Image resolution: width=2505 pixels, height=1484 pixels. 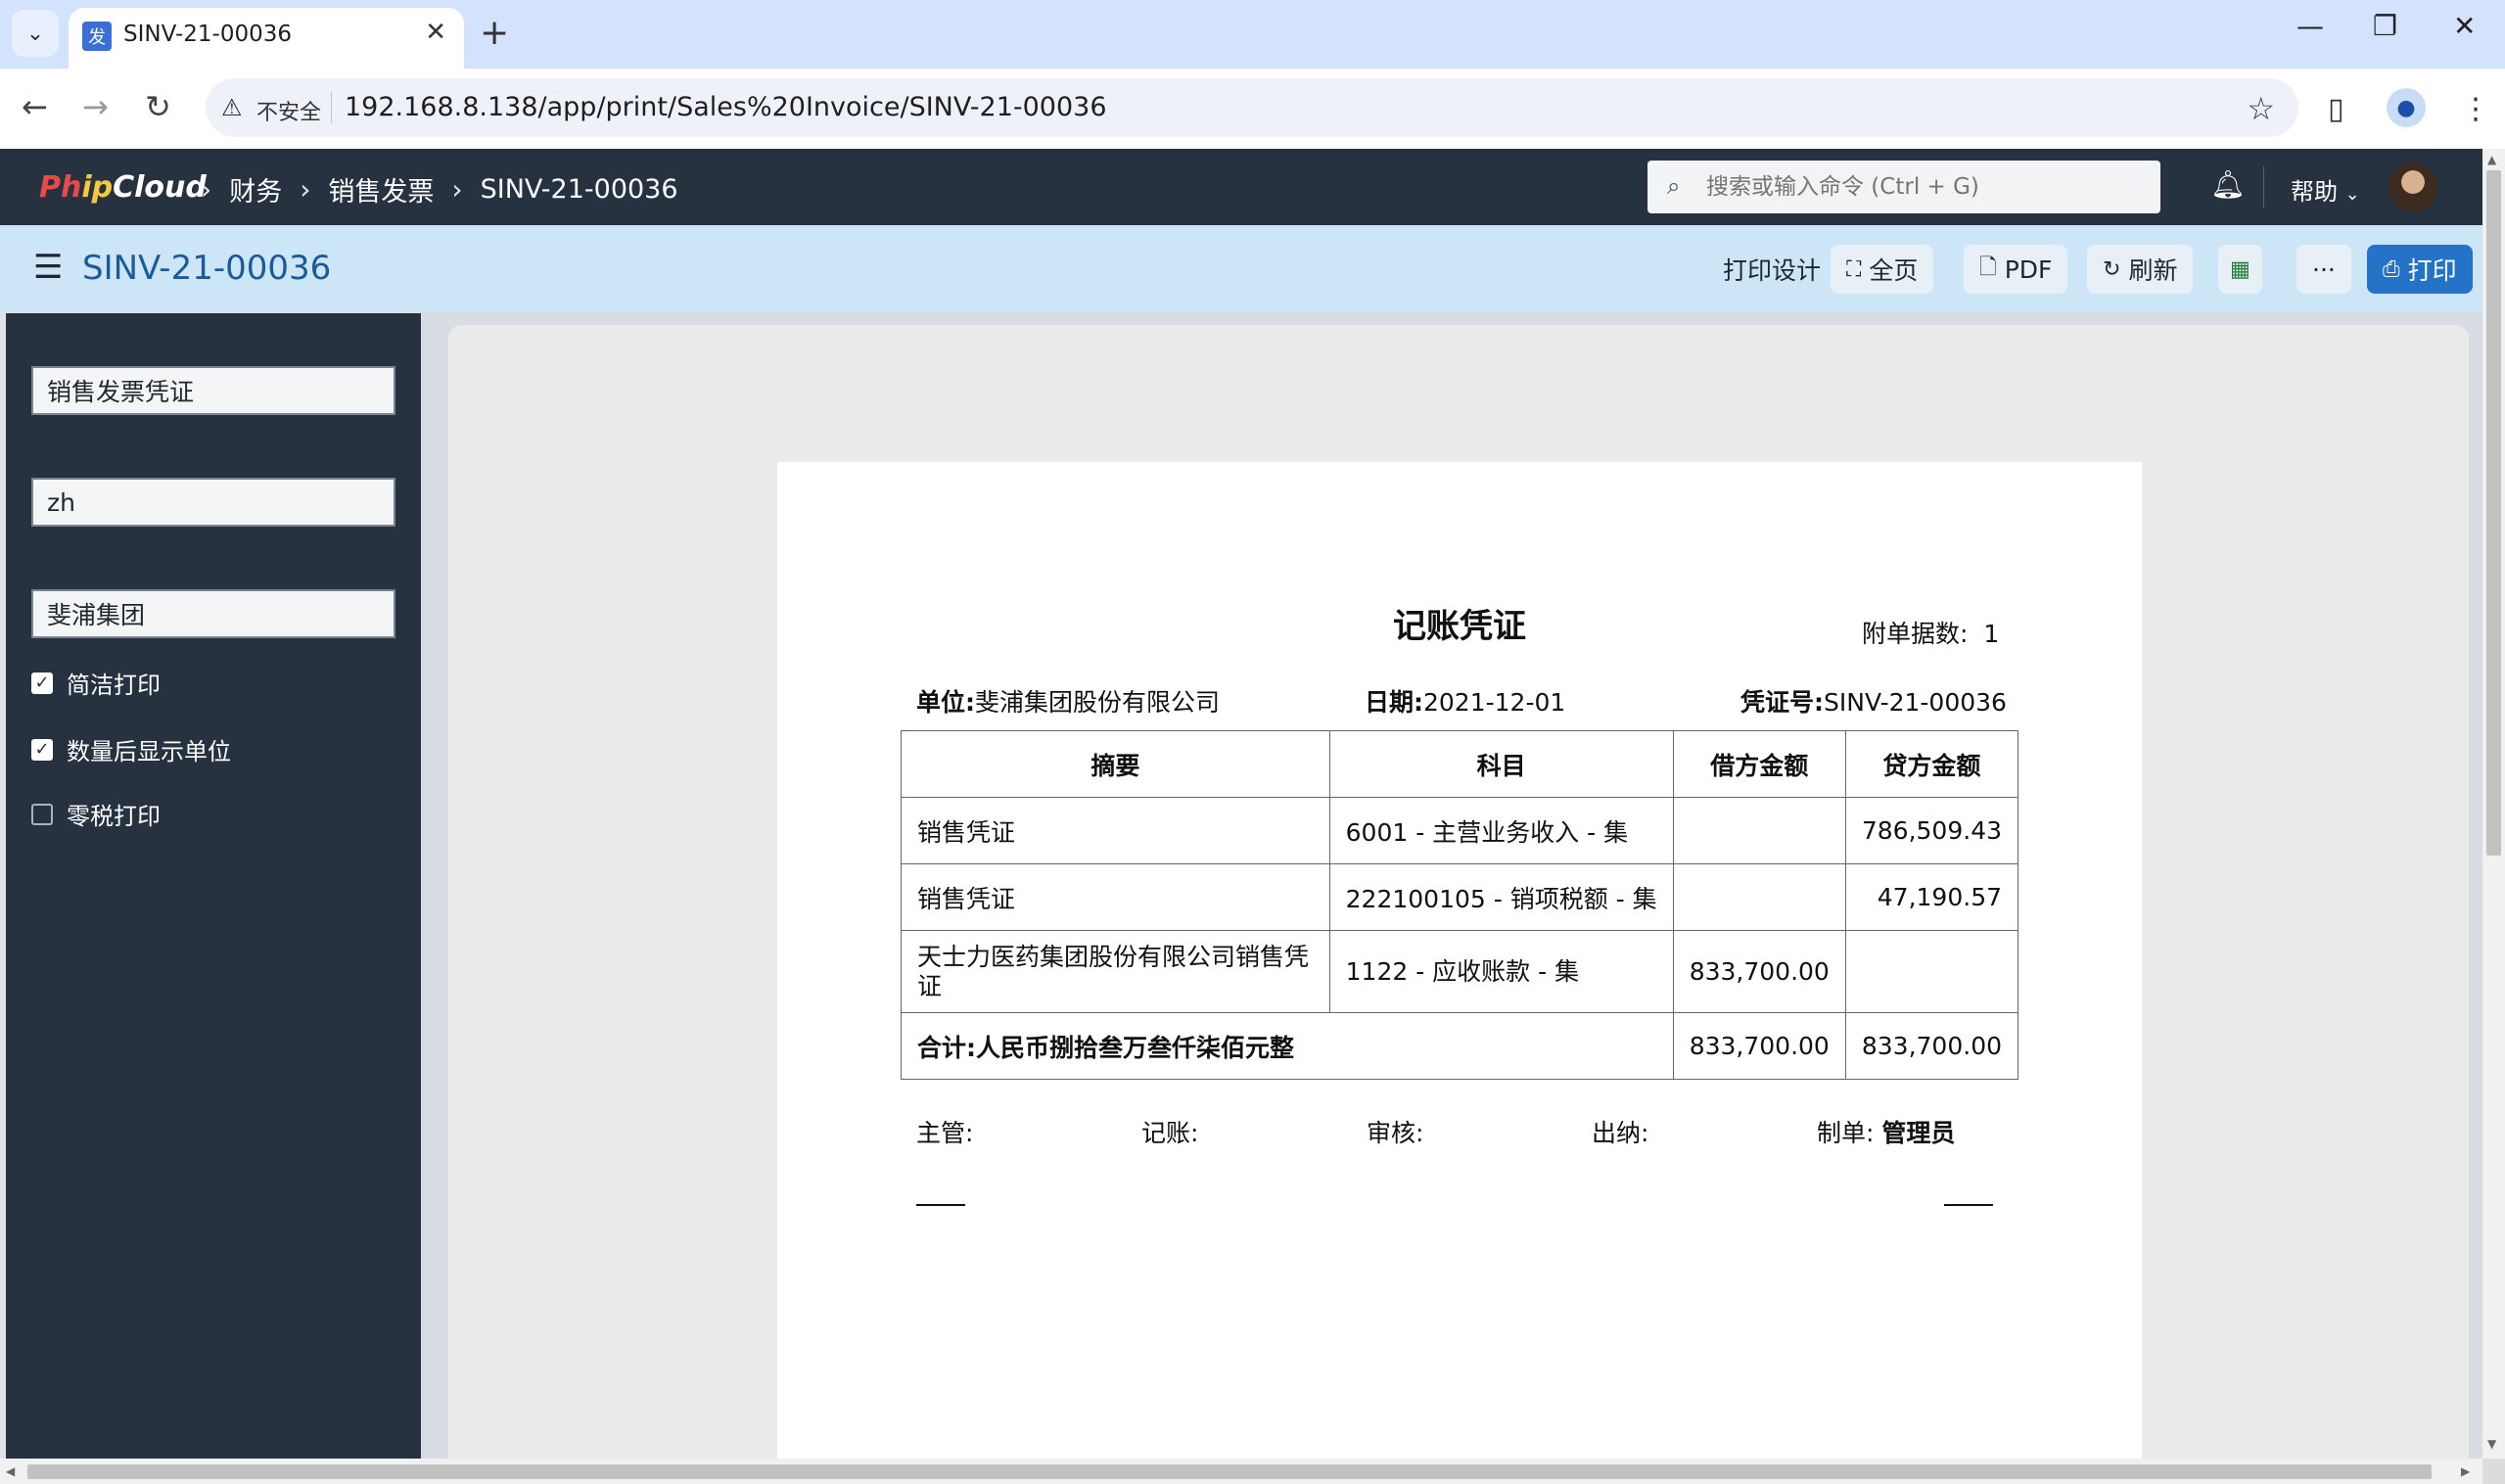 What do you see at coordinates (2310, 26) in the screenshot?
I see `window-minimize-icon: —` at bounding box center [2310, 26].